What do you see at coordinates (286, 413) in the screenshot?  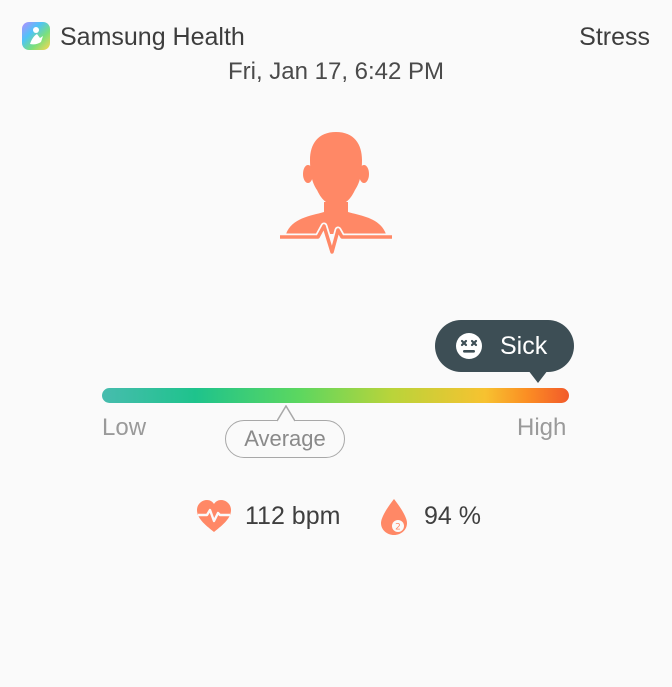 I see `average-pointer` at bounding box center [286, 413].